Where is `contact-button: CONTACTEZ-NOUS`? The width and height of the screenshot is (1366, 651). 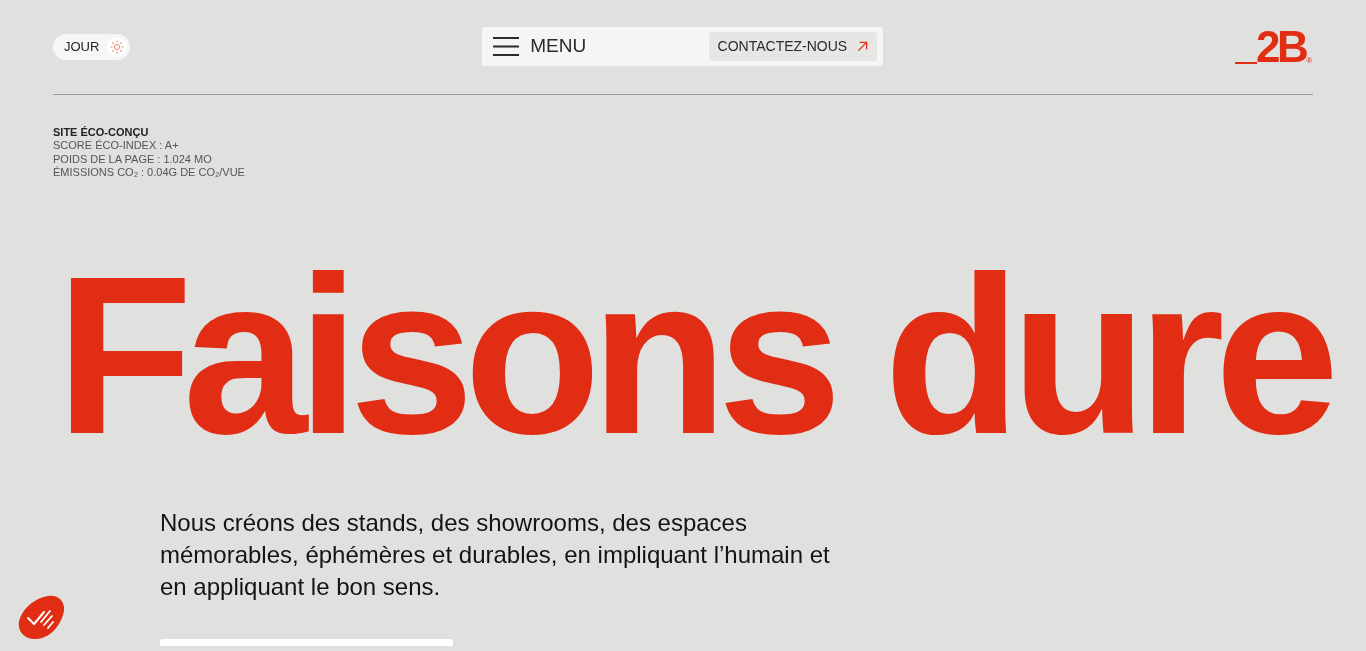 contact-button: CONTACTEZ-NOUS is located at coordinates (793, 46).